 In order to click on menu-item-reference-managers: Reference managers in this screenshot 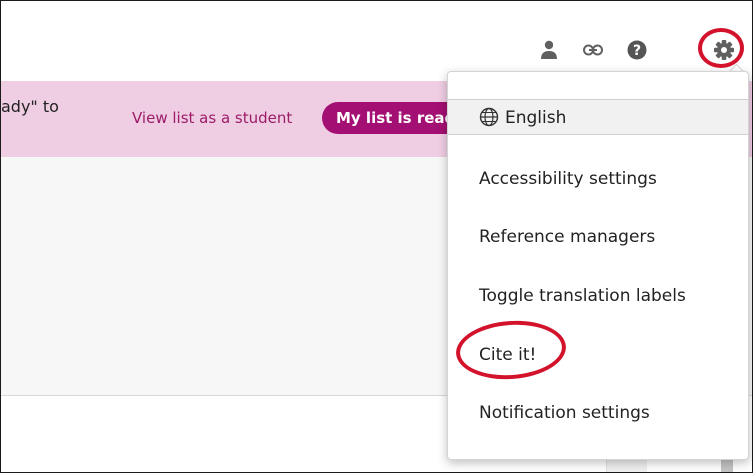, I will do `click(598, 237)`.